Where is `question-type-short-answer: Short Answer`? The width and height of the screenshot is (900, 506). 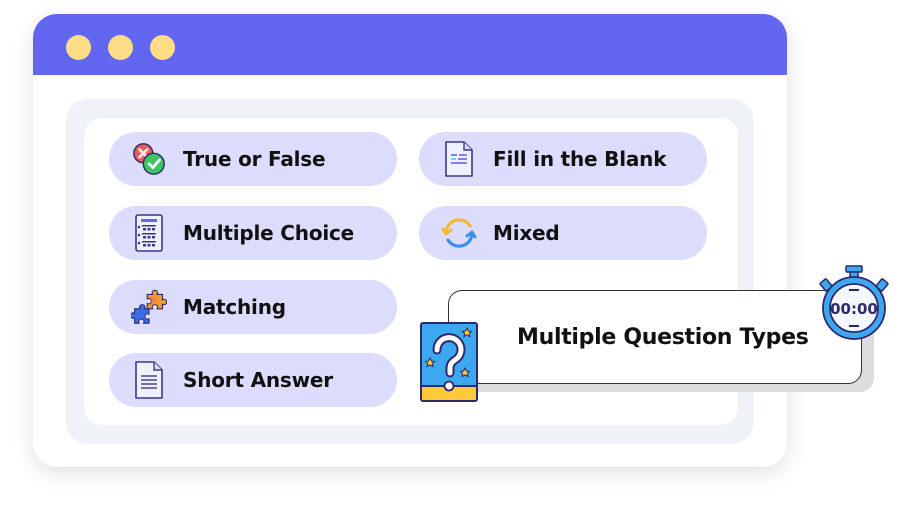
question-type-short-answer: Short Answer is located at coordinates (253, 380).